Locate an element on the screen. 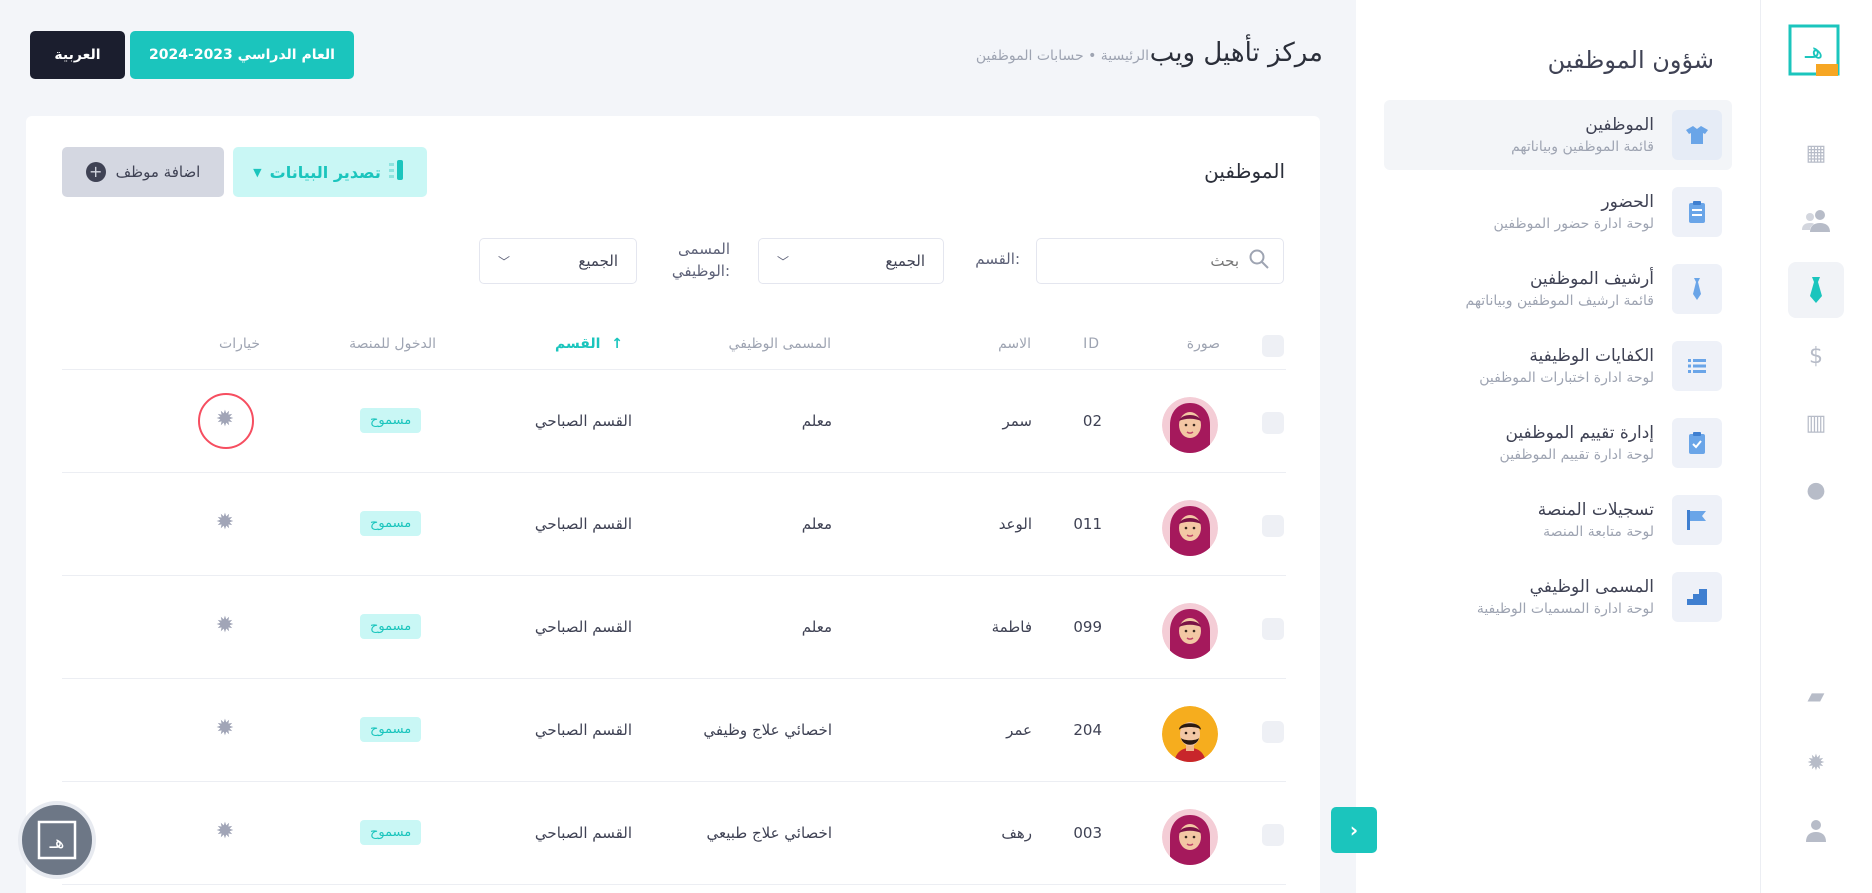  dollar-icon: $ is located at coordinates (1816, 356).